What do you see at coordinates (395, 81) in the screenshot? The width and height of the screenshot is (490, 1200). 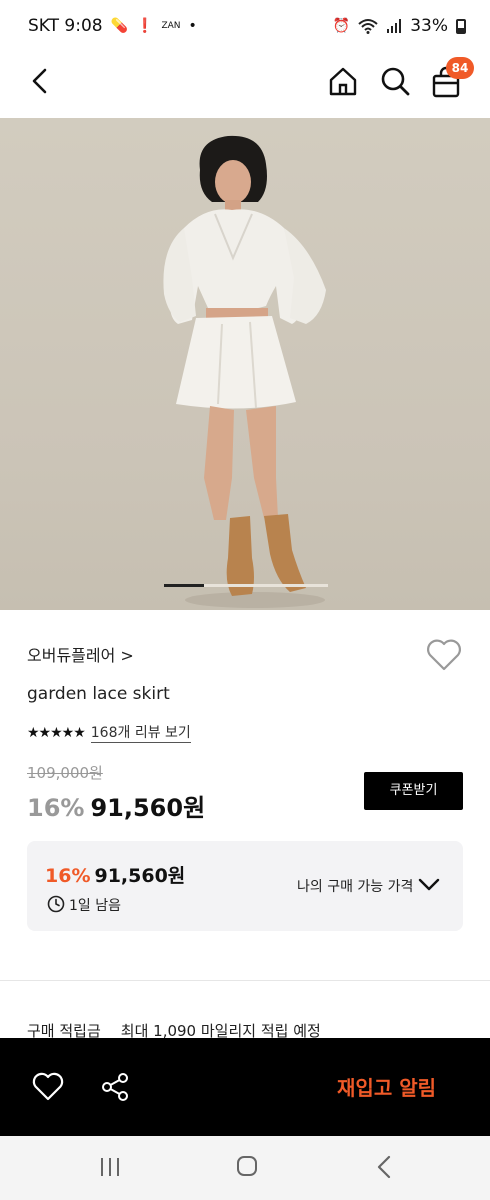 I see `search-icon` at bounding box center [395, 81].